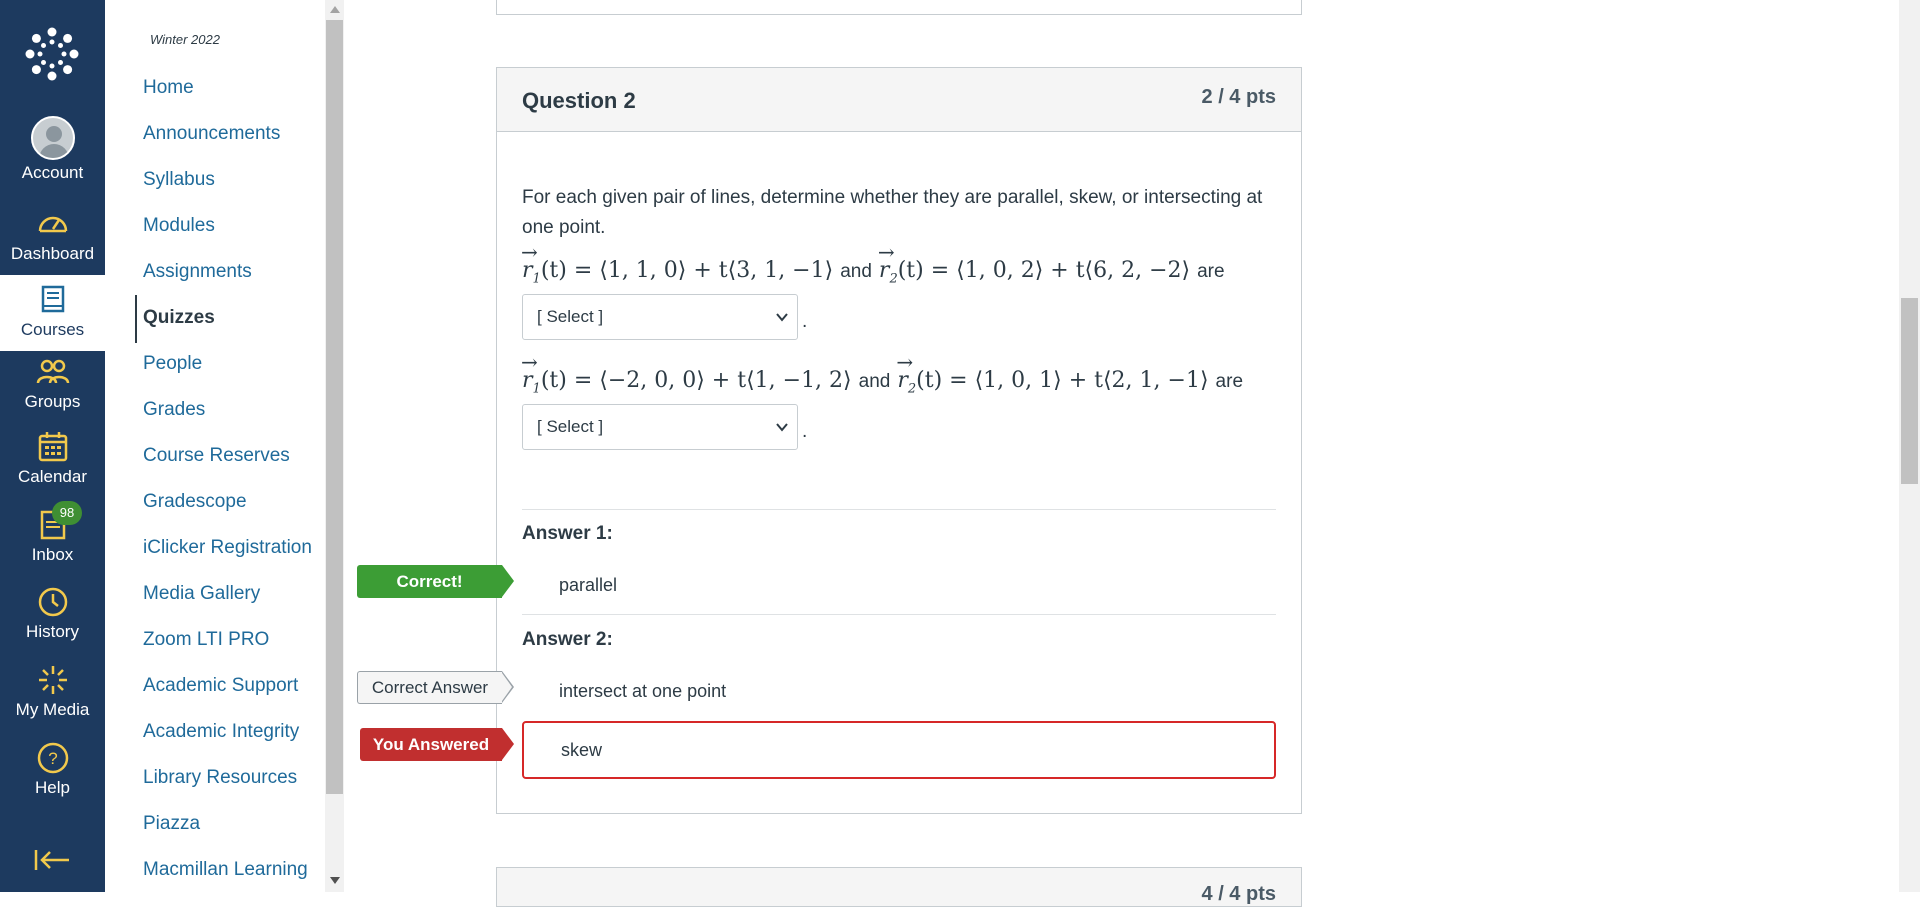  I want to click on nav-history: History, so click(52, 623).